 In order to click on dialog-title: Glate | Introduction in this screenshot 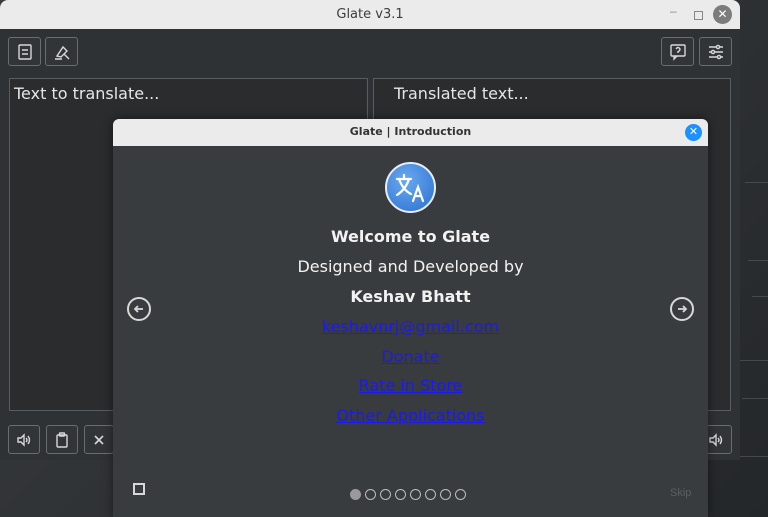, I will do `click(410, 131)`.